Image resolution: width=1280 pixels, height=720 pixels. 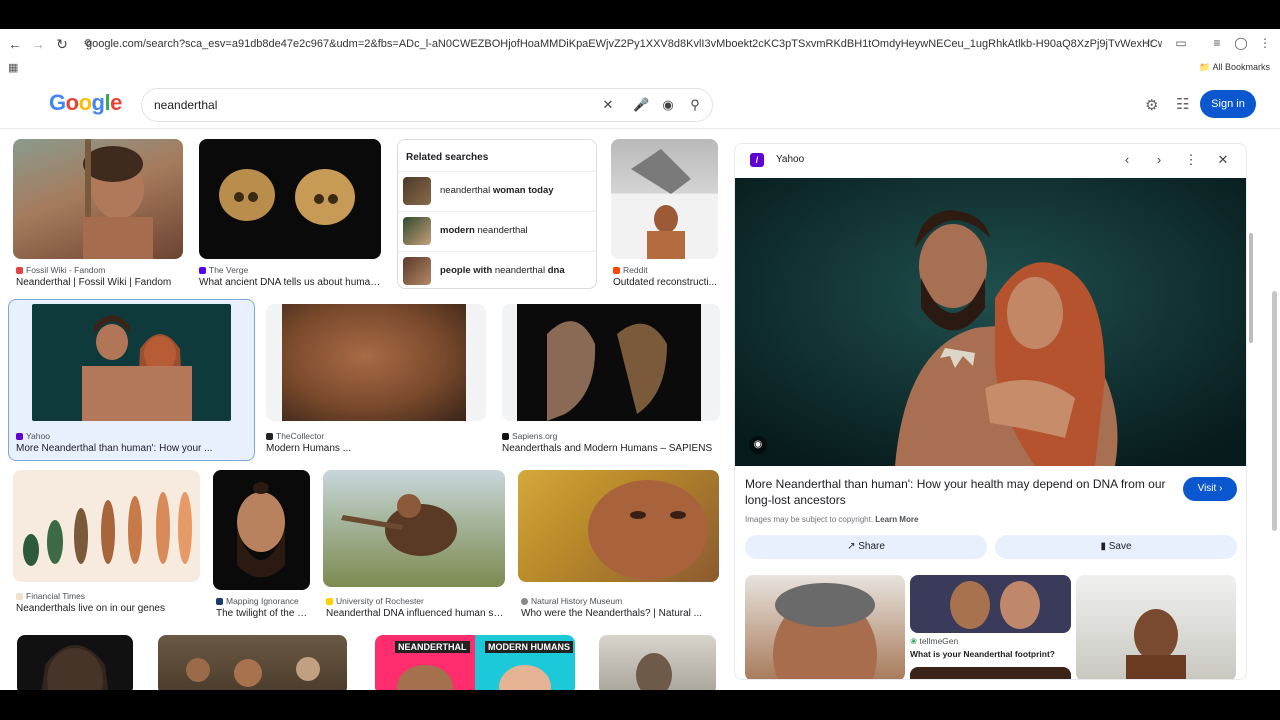 What do you see at coordinates (116, 102) in the screenshot?
I see `logo-letter: e` at bounding box center [116, 102].